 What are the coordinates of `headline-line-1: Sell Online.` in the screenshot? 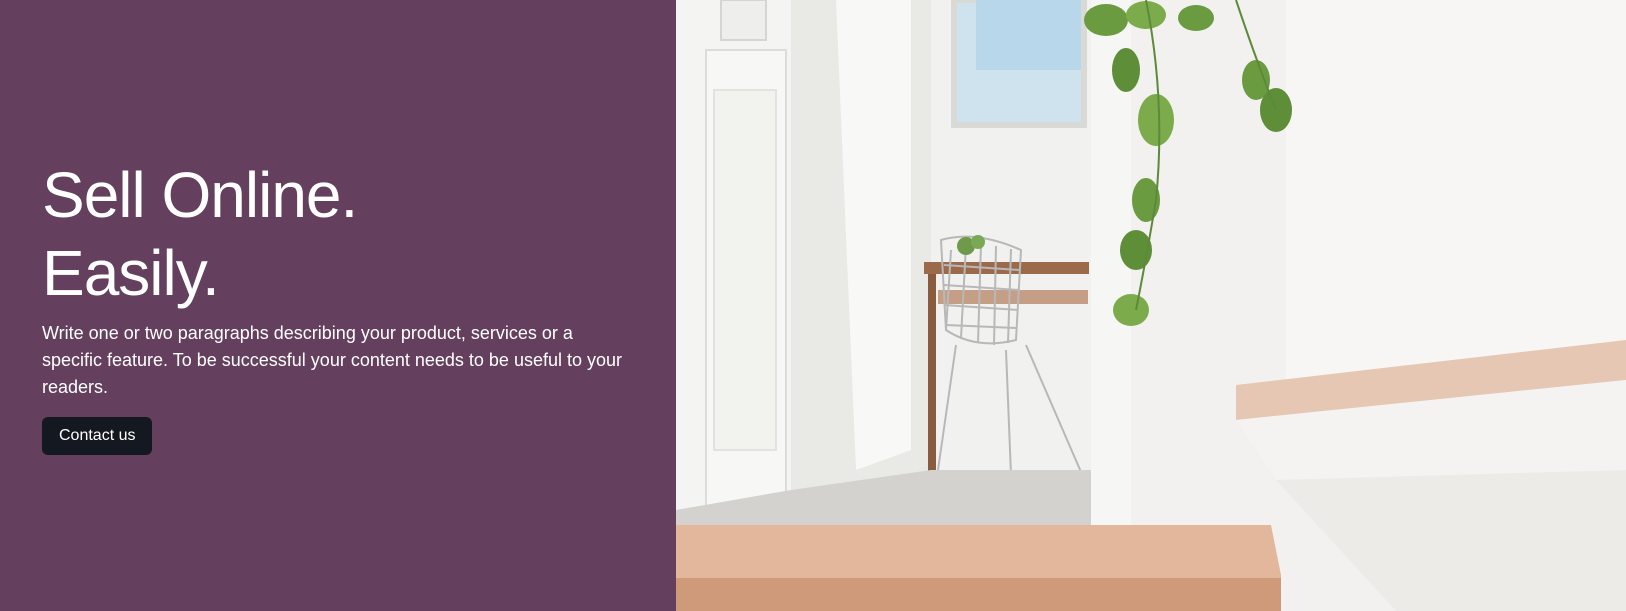 It's located at (200, 195).